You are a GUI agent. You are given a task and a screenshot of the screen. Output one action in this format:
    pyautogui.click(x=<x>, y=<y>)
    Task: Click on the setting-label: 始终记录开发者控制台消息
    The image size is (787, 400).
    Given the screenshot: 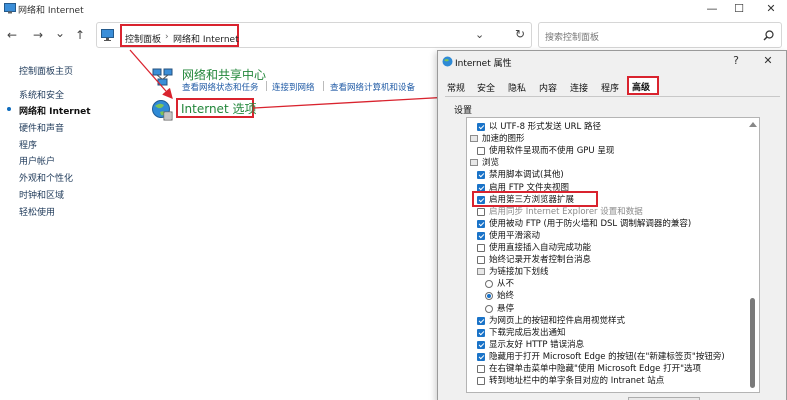 What is the action you would take?
    pyautogui.click(x=540, y=260)
    